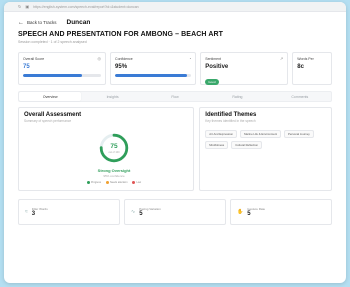  What do you see at coordinates (69, 212) in the screenshot?
I see `stat-card-filler-words: ≈ Filler Words 3` at bounding box center [69, 212].